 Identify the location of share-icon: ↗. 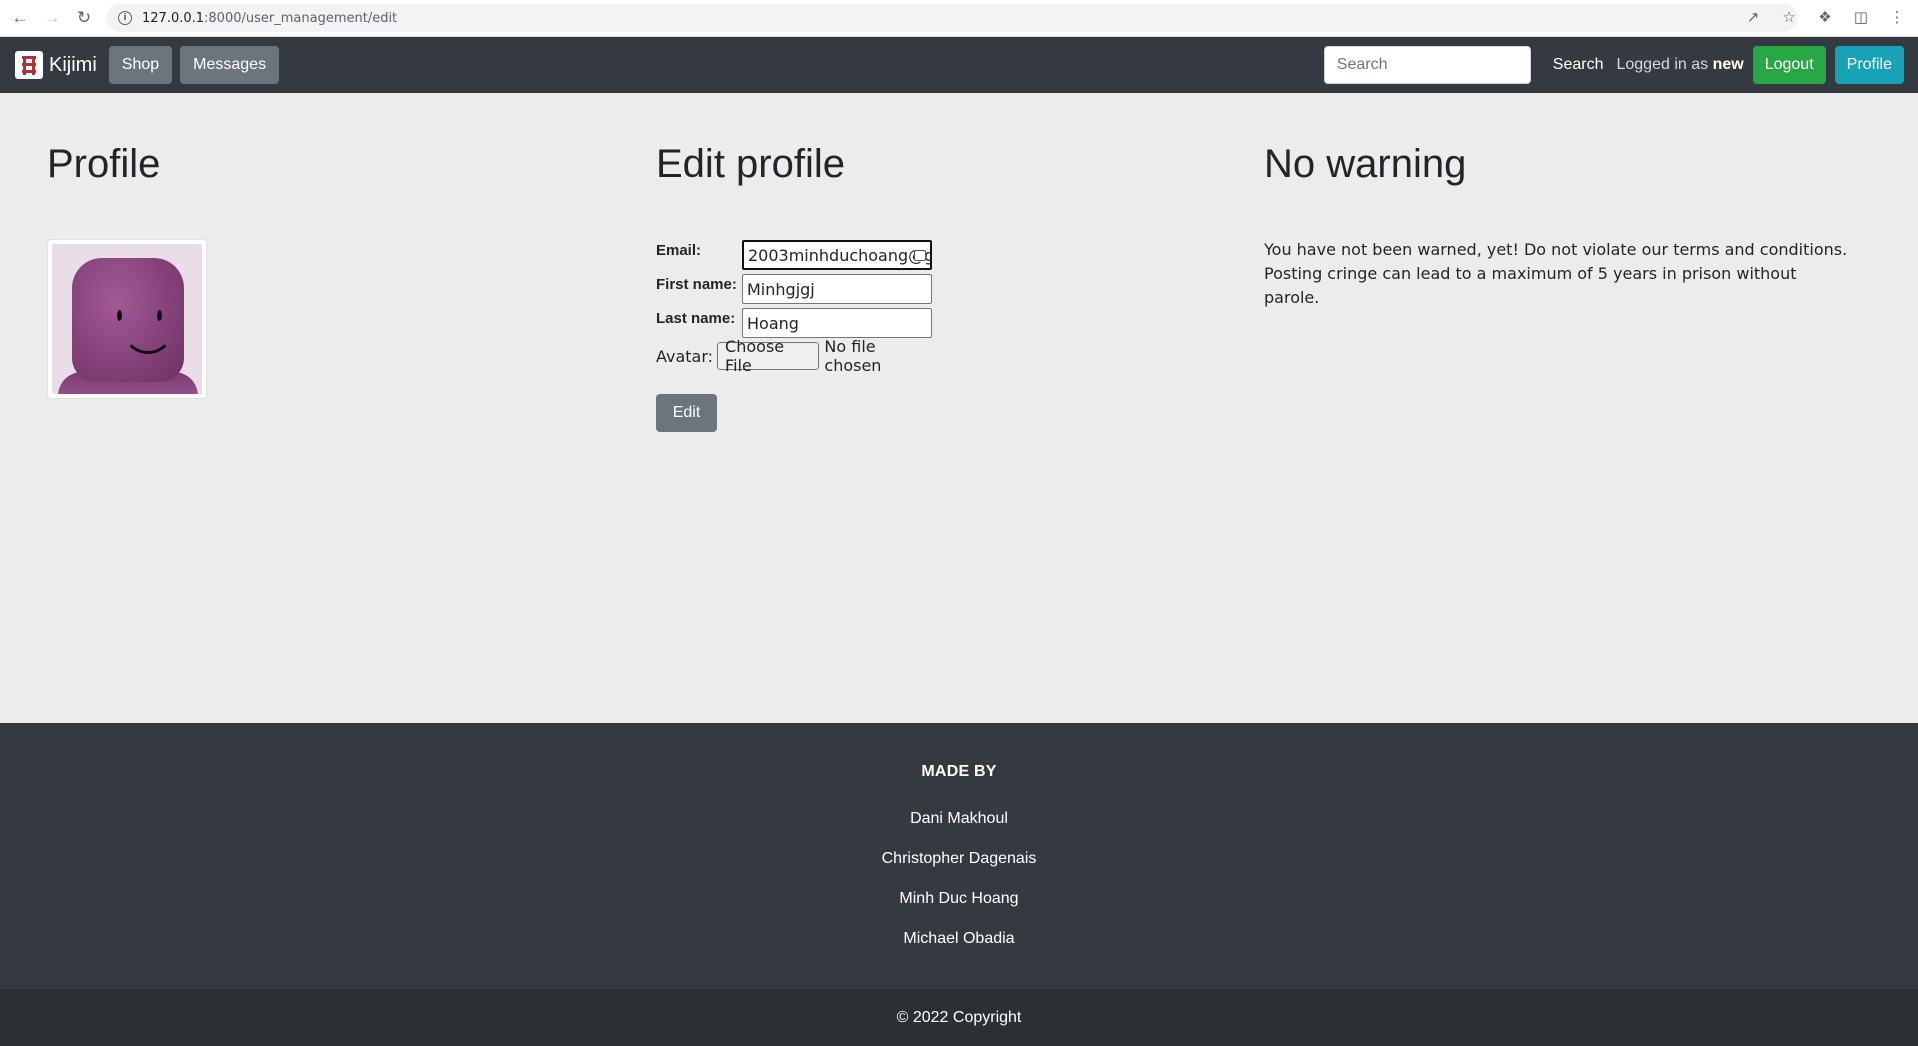
(1753, 17).